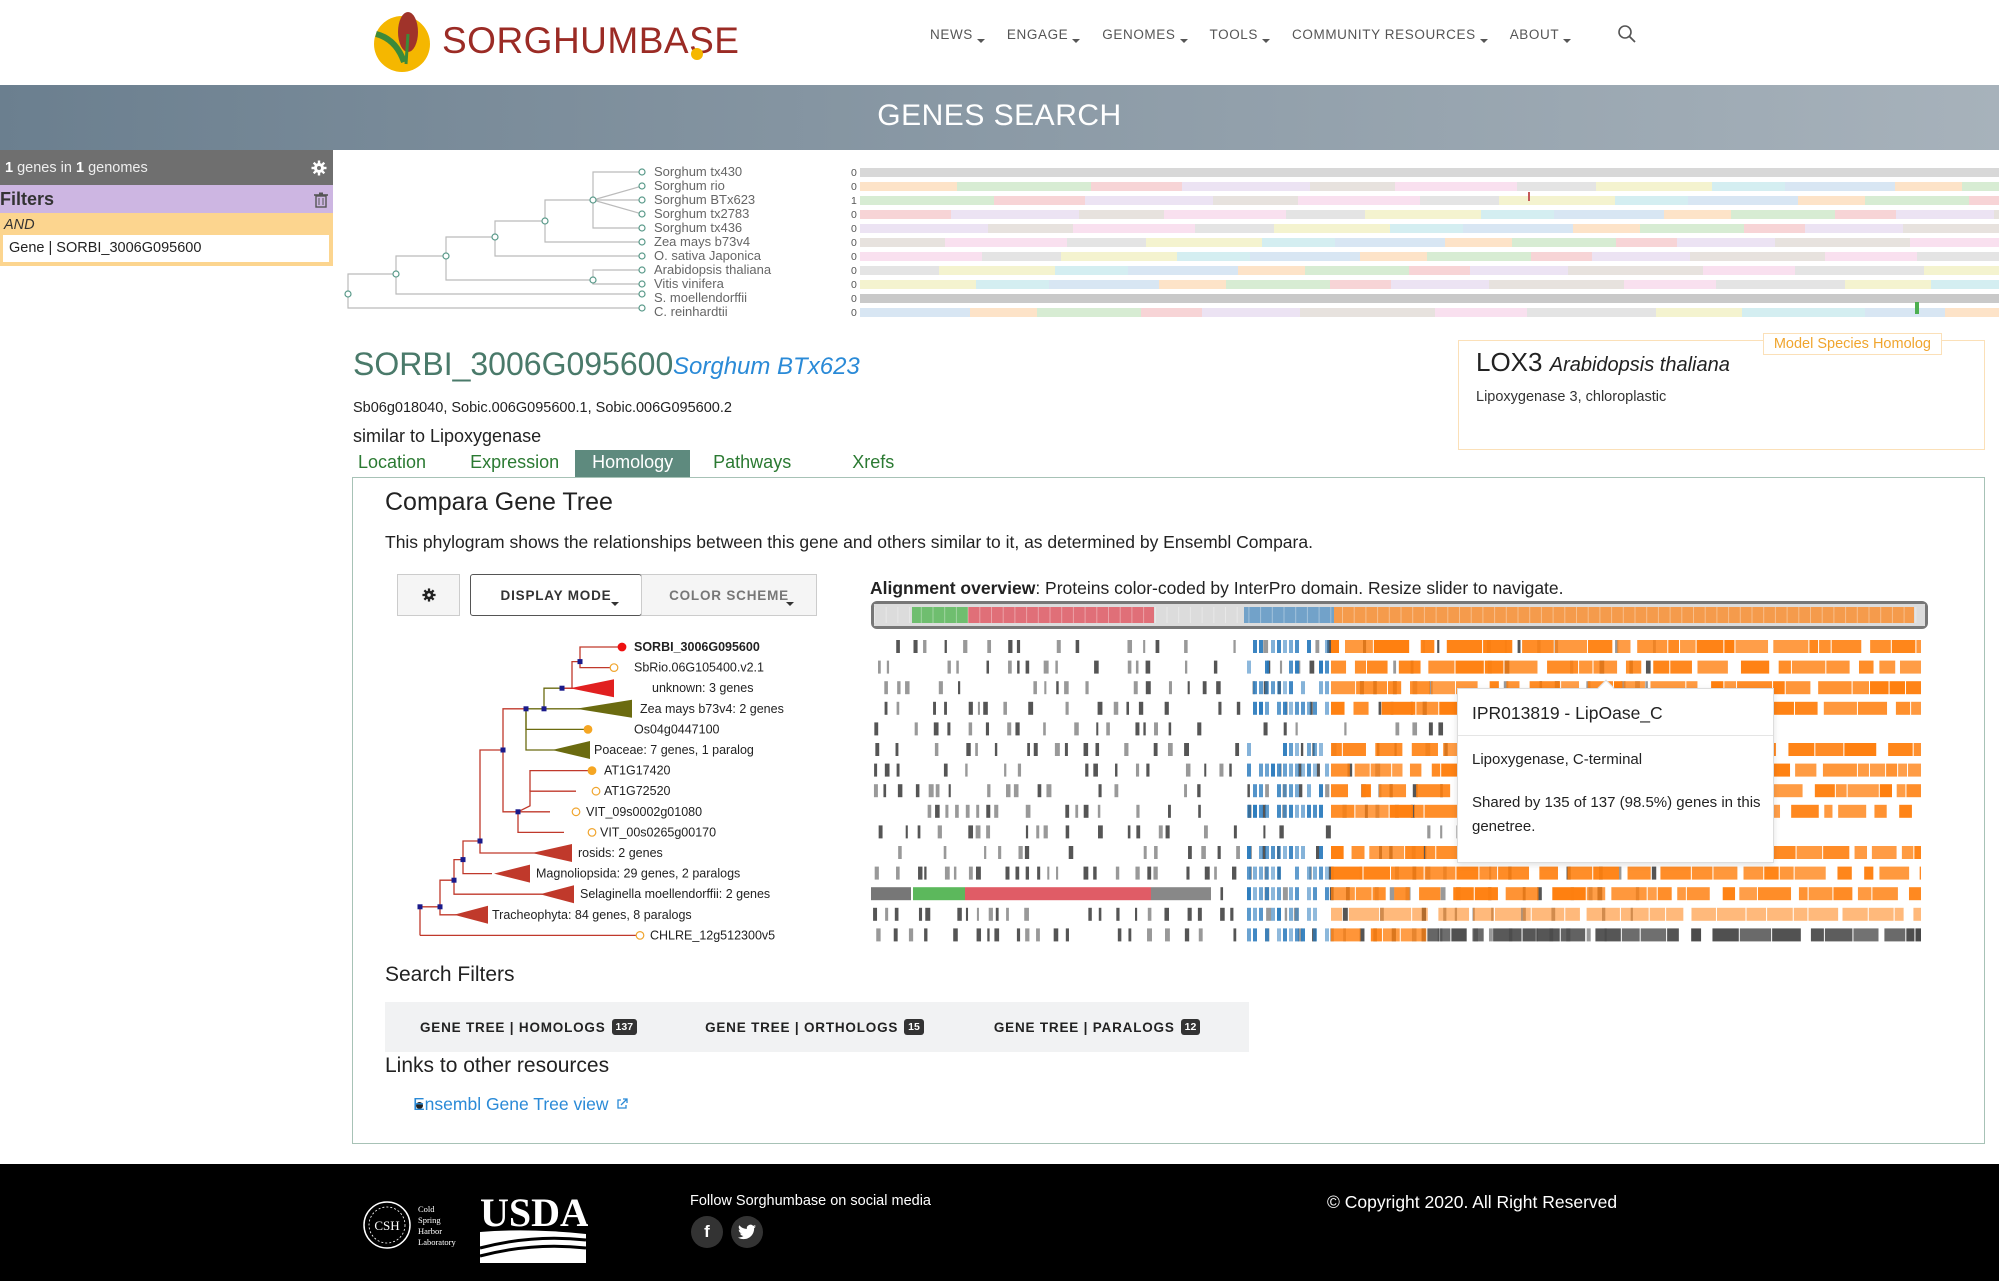  Describe the element at coordinates (1097, 1027) in the screenshot. I see `filter-paralogs-button: GENE TREE | PARALOGS 12` at that location.